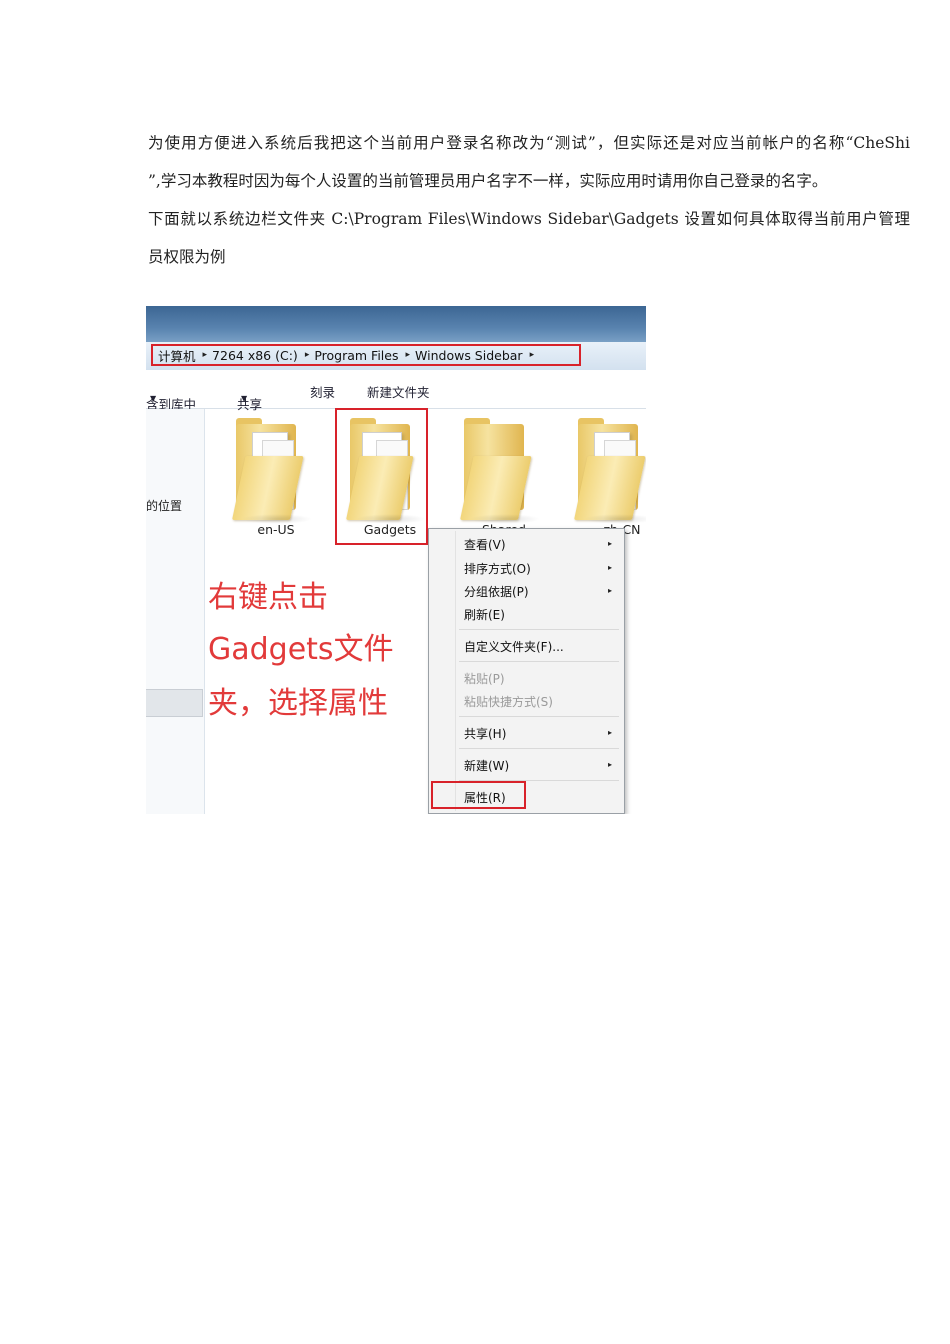 Image resolution: width=950 pixels, height=1344 pixels. What do you see at coordinates (496, 591) in the screenshot?
I see `menu-item-group-by: 分组依据(P)` at bounding box center [496, 591].